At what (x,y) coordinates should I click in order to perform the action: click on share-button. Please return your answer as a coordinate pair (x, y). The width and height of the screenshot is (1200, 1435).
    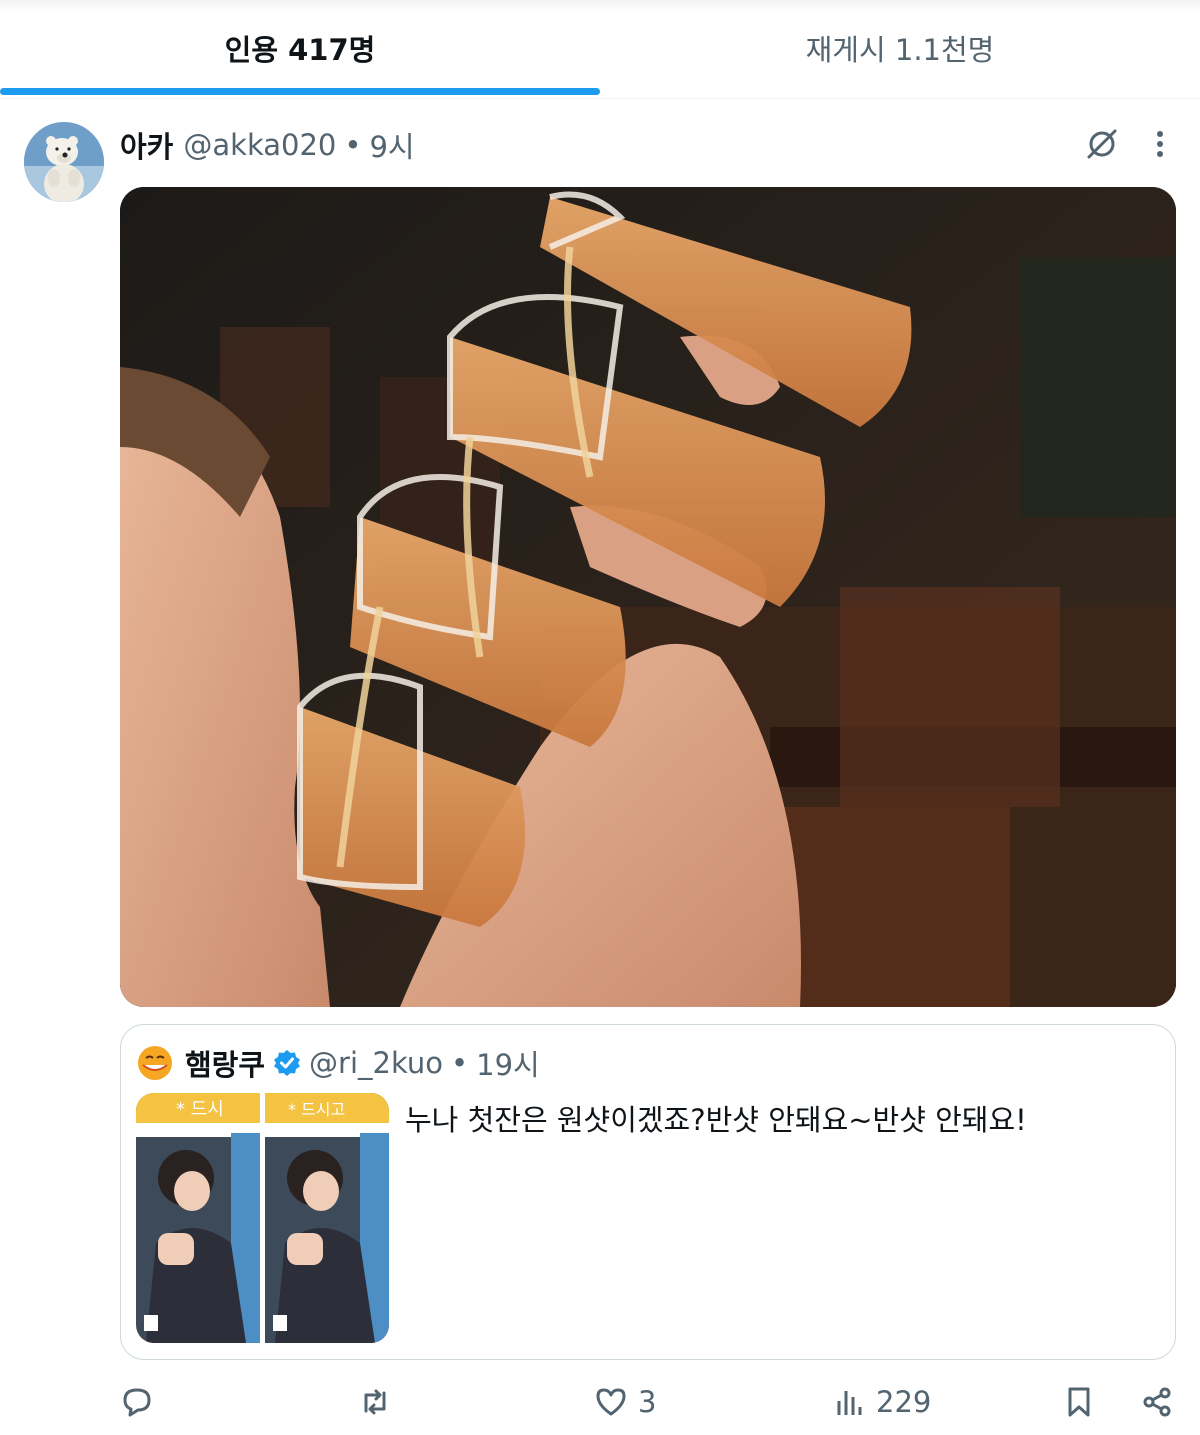
    Looking at the image, I should click on (1157, 1402).